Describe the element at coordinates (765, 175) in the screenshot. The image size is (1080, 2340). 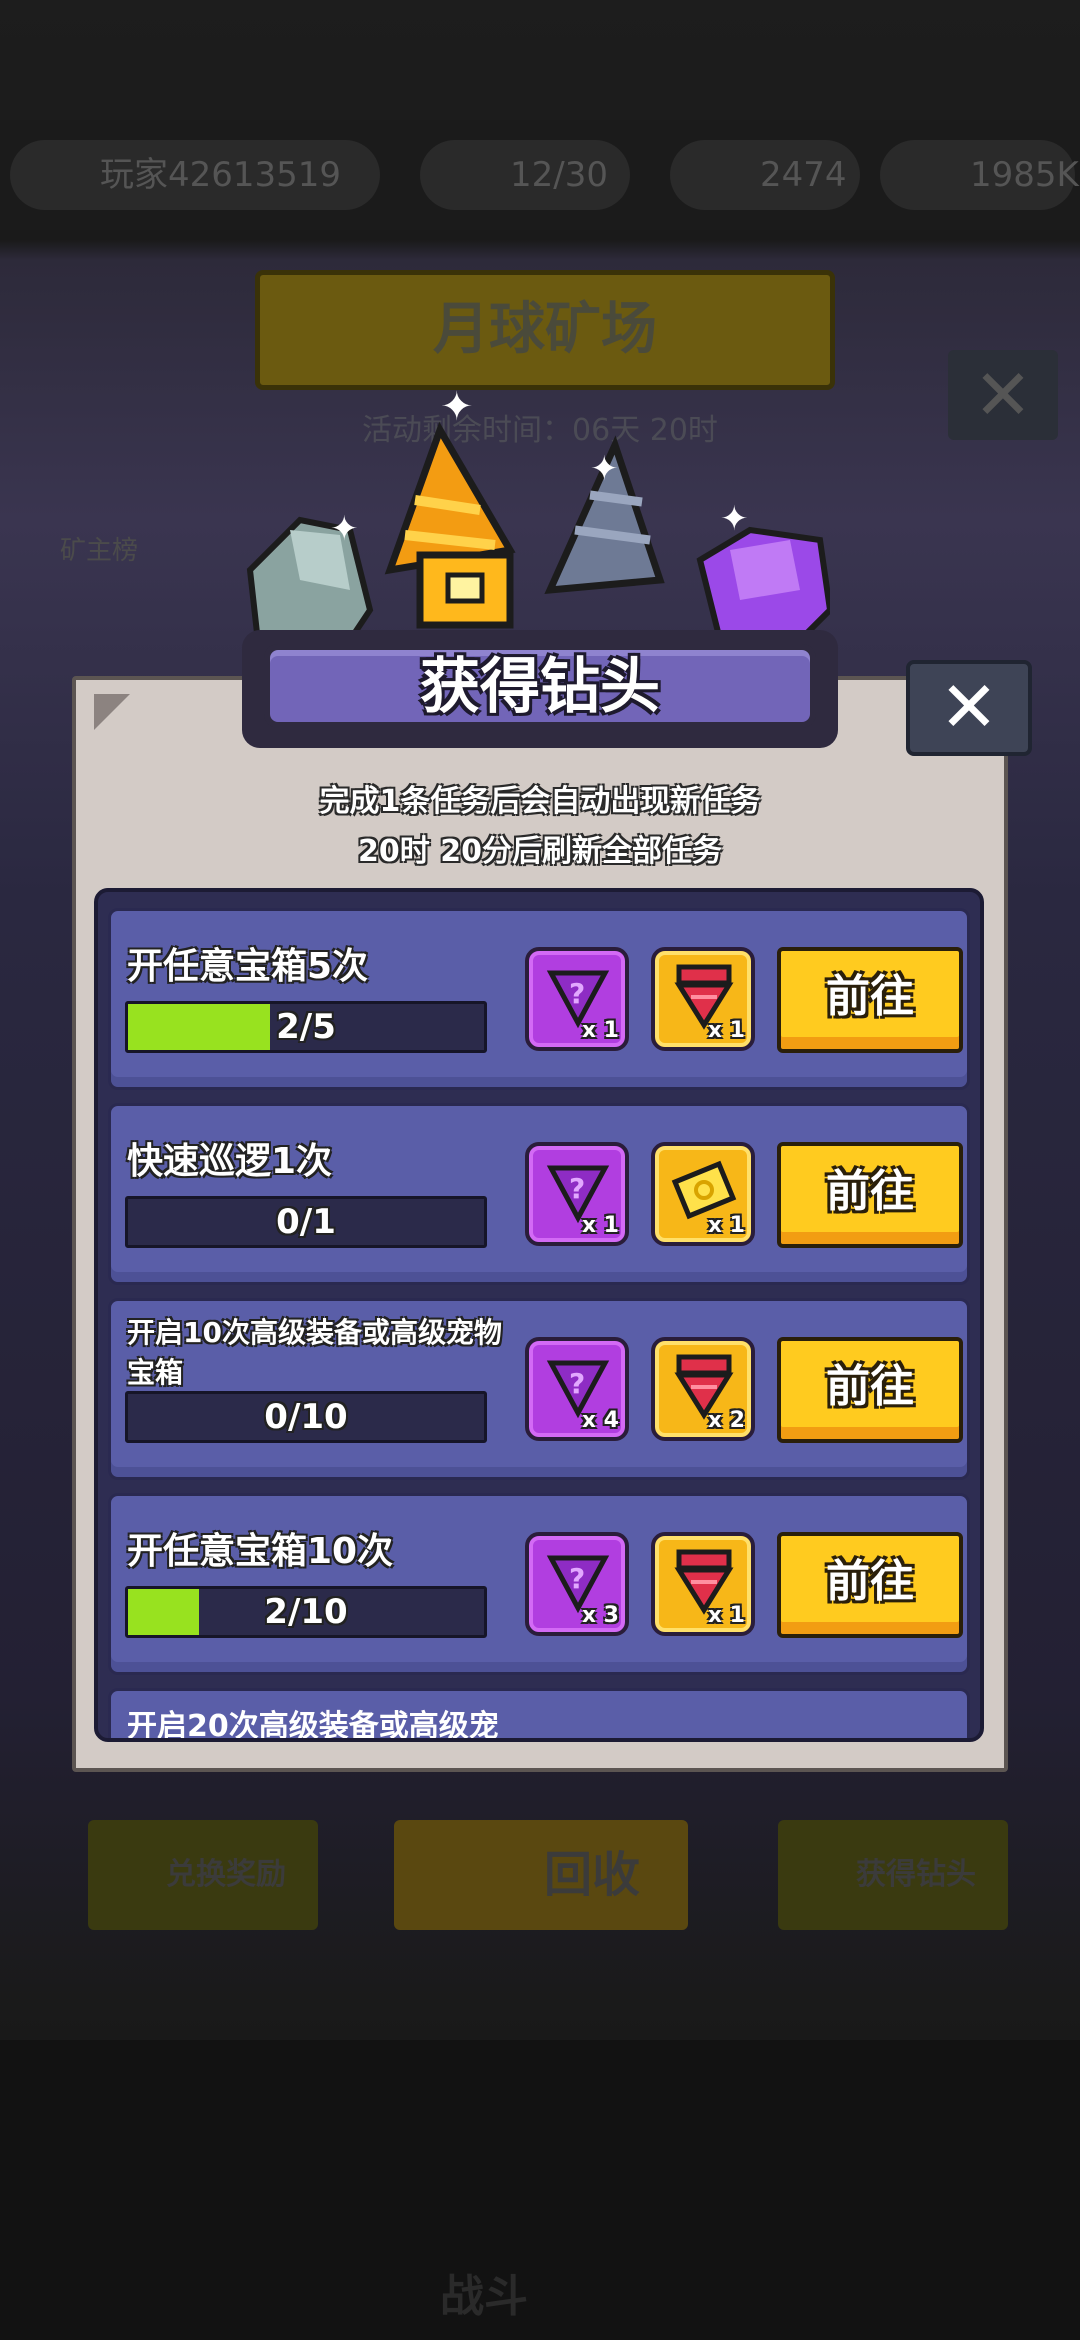
I see `coin-counter: 2474` at that location.